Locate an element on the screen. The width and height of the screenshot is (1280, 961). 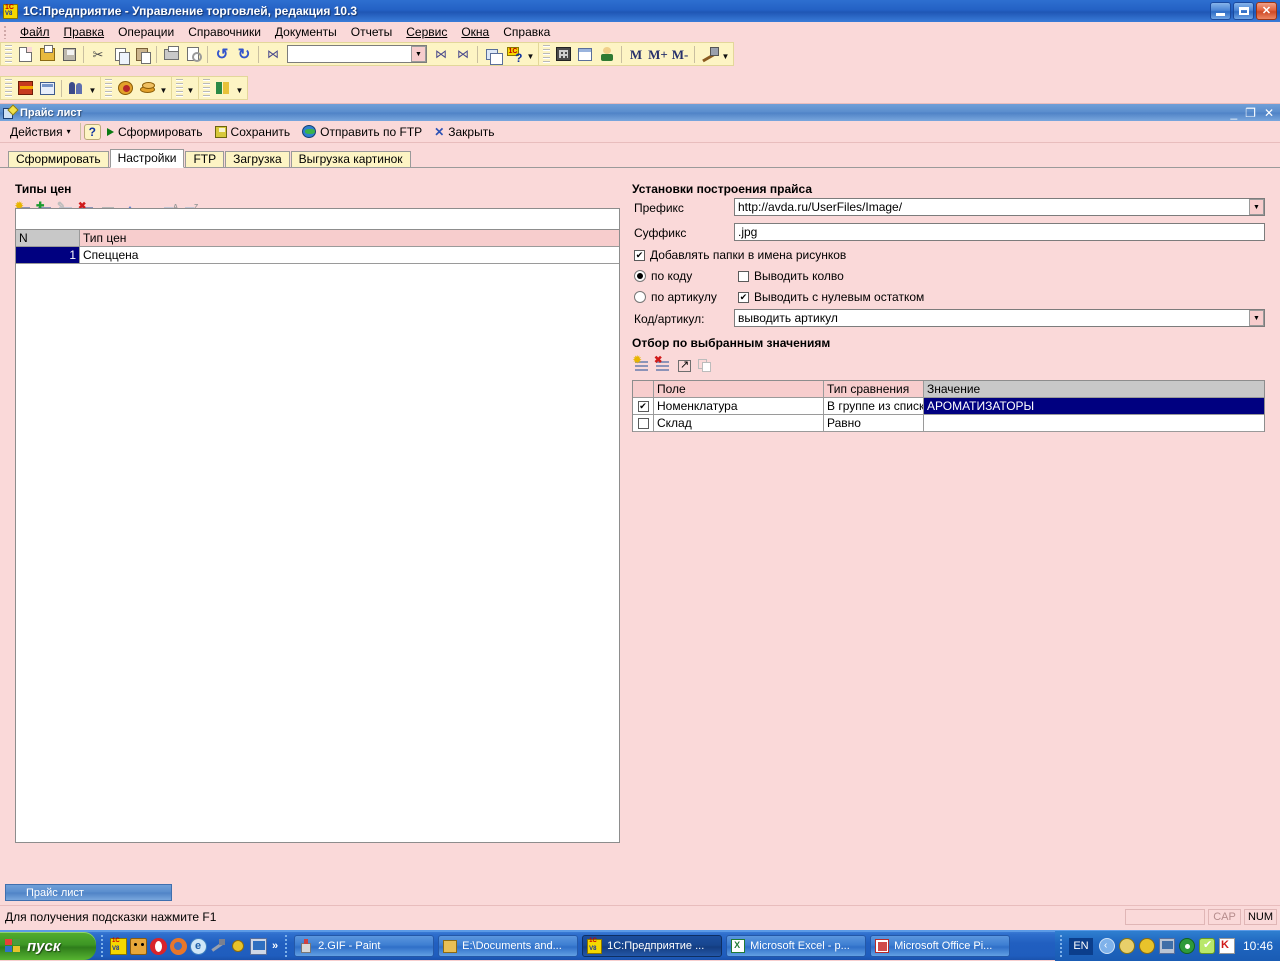
quick-launch-overflow-icon: » is located at coordinates (275, 946).